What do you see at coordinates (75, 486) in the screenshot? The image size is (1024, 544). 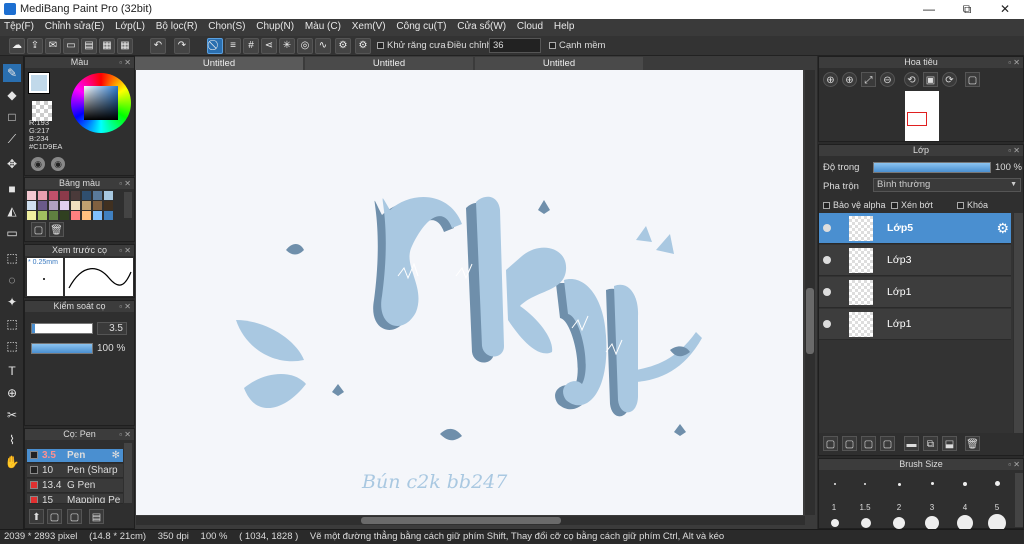 I see `brush-item-g-pen: 13.4 G Pen` at bounding box center [75, 486].